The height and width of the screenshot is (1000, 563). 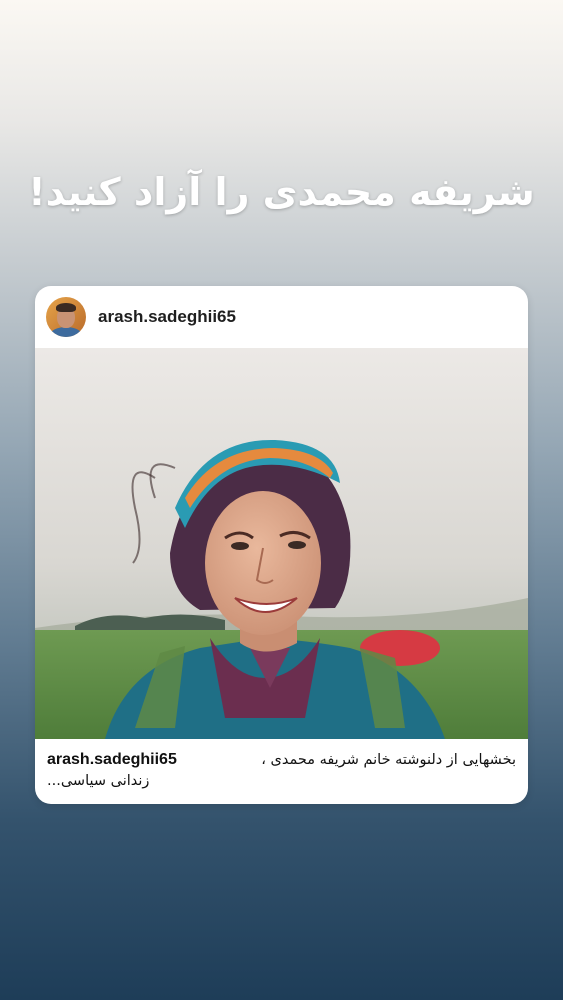 I want to click on avatar-hair, so click(x=66, y=307).